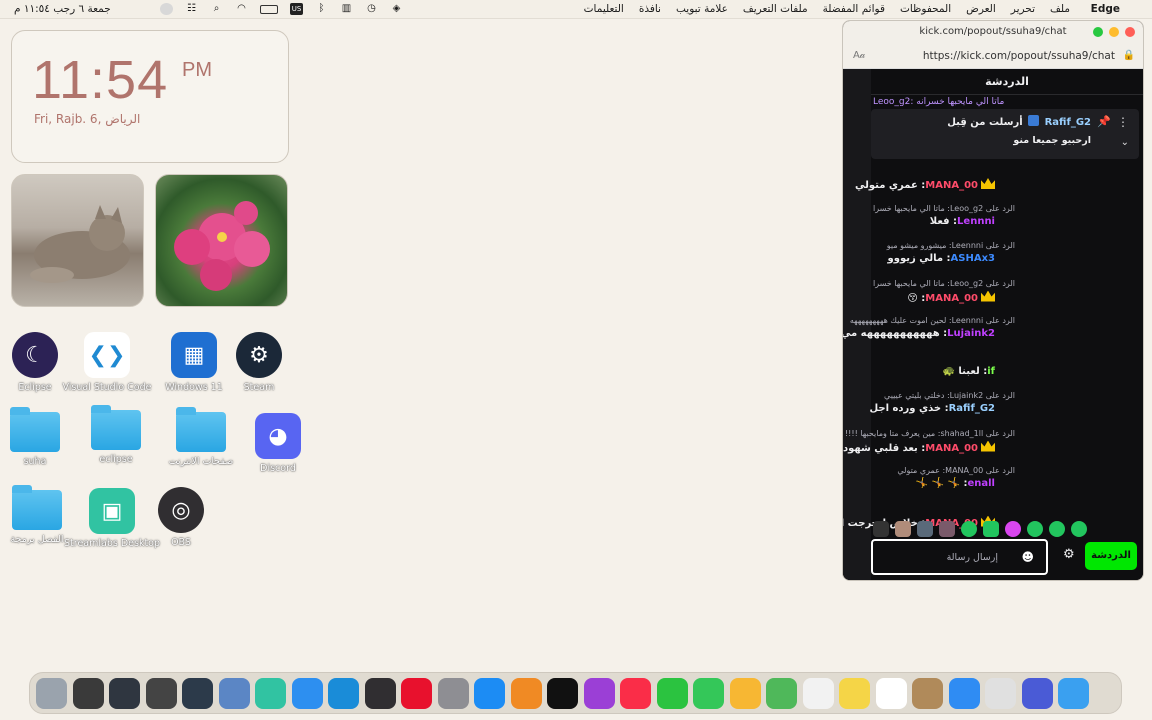 This screenshot has height=720, width=1152. What do you see at coordinates (993, 32) in the screenshot?
I see `window-titlebar: kick.com/popout/ssuha9/chat` at bounding box center [993, 32].